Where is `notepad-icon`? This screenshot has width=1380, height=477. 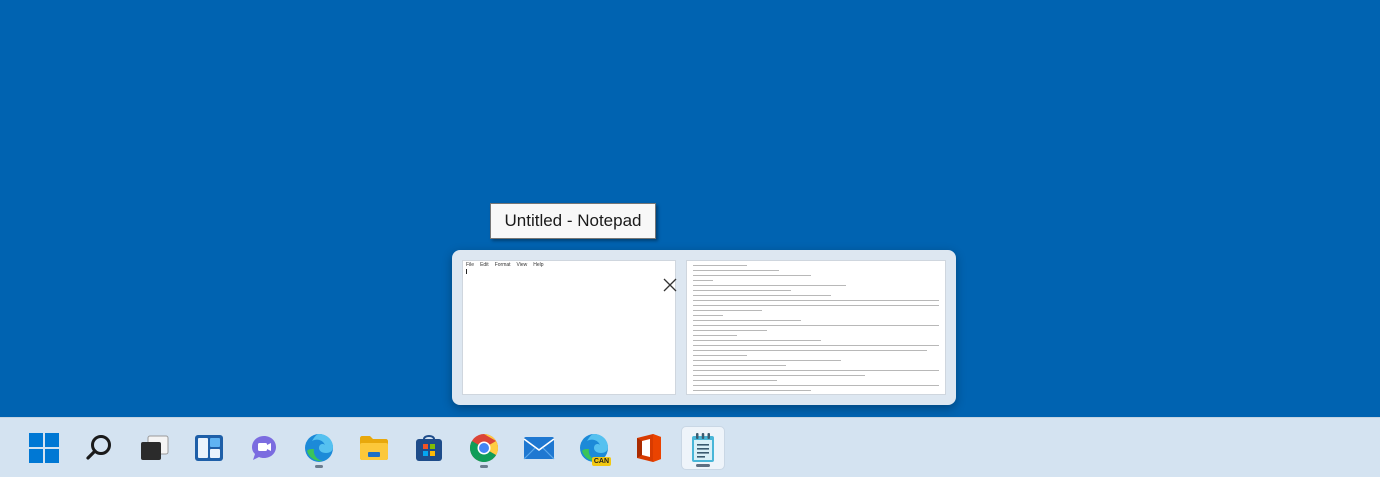 notepad-icon is located at coordinates (703, 447).